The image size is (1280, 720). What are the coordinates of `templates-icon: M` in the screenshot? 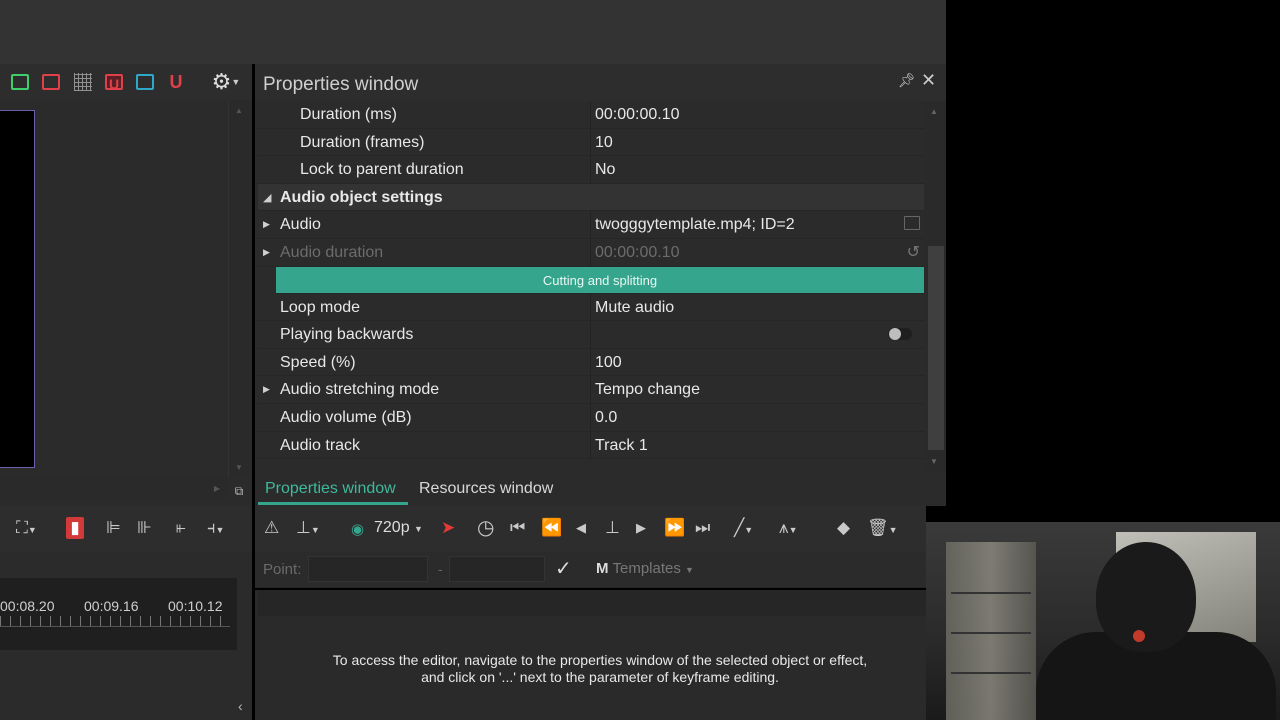 It's located at (602, 568).